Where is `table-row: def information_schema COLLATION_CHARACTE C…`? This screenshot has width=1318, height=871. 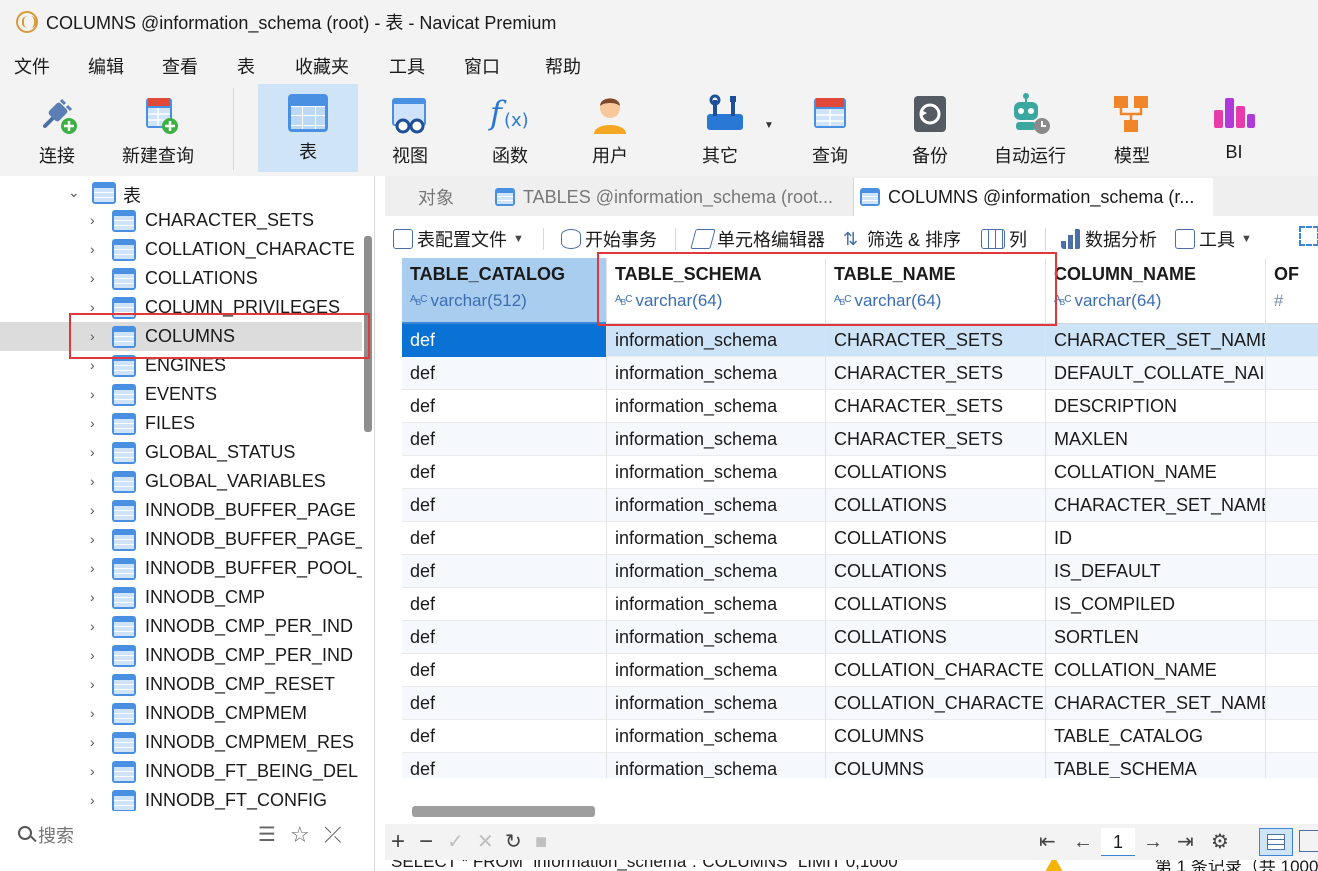 table-row: def information_schema COLLATION_CHARACTE C… is located at coordinates (860, 670).